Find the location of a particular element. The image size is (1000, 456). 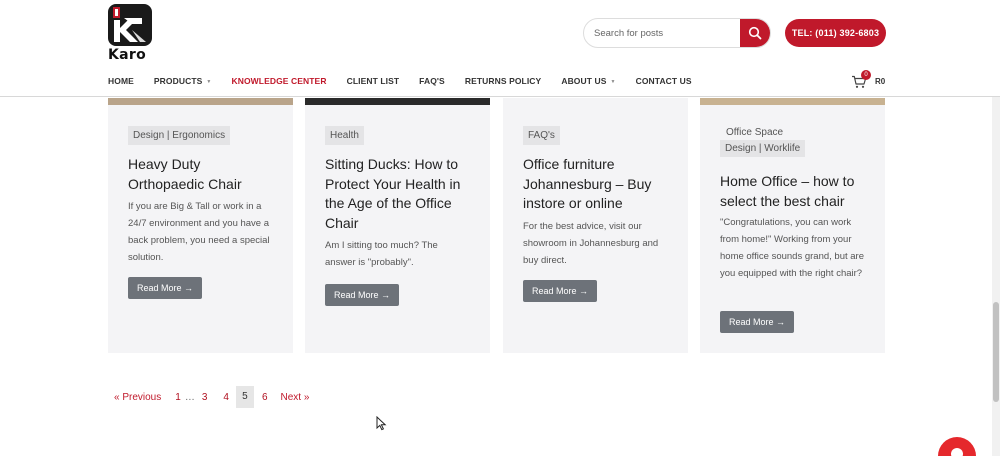

nav-item-client-list: CLIENT LIST is located at coordinates (373, 81).